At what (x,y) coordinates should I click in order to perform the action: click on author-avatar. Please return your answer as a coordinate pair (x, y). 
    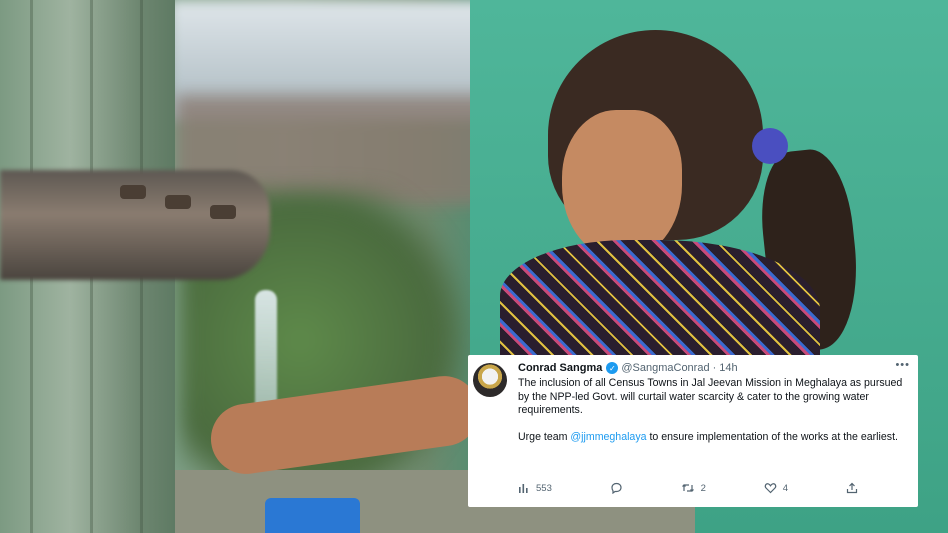
    Looking at the image, I should click on (490, 380).